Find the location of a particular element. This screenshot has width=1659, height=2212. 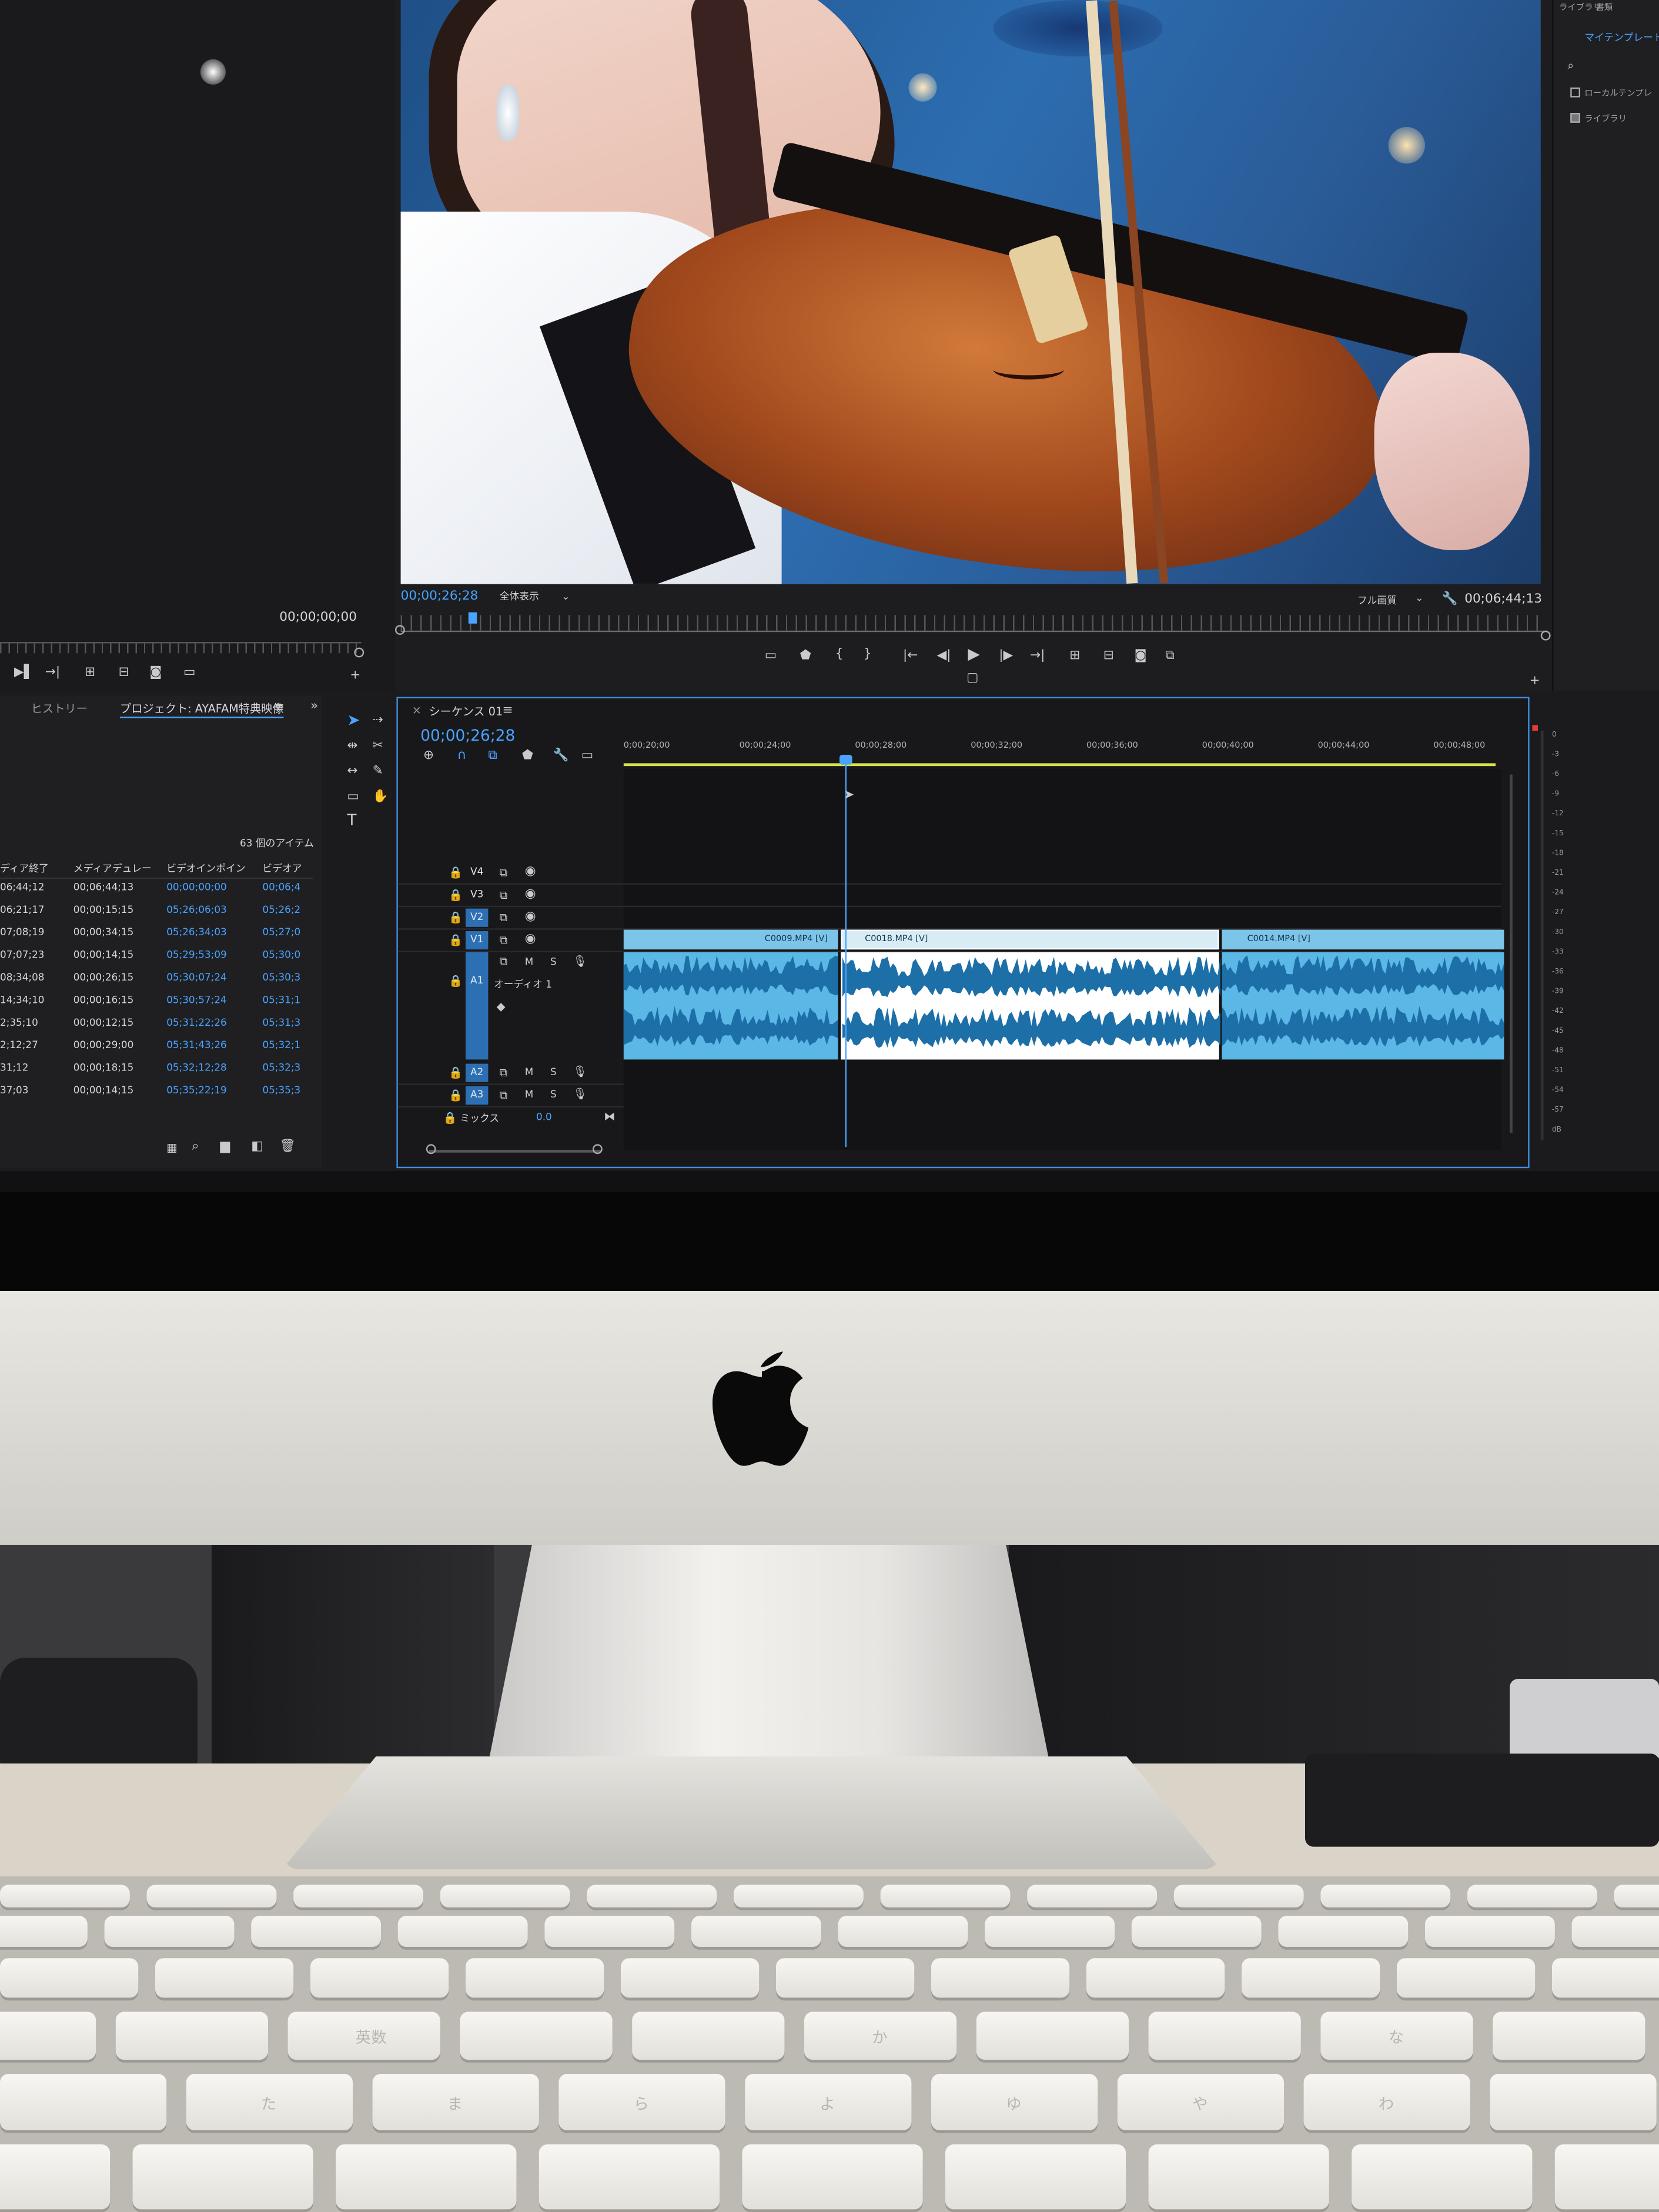

step-forward-icon: |▶ is located at coordinates (1006, 656).